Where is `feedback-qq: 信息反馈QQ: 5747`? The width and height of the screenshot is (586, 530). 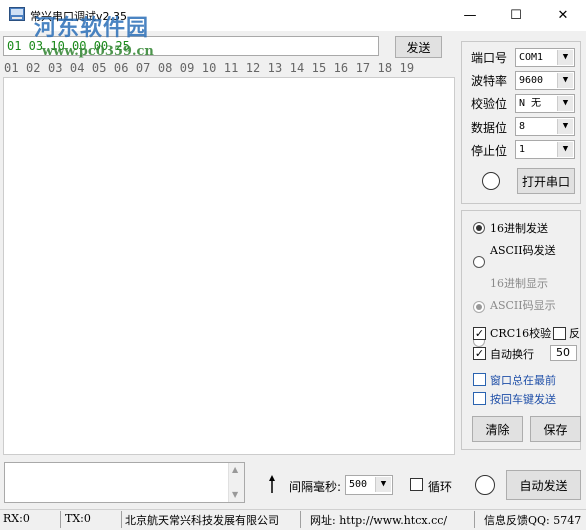 feedback-qq: 信息反馈QQ: 5747 is located at coordinates (533, 520).